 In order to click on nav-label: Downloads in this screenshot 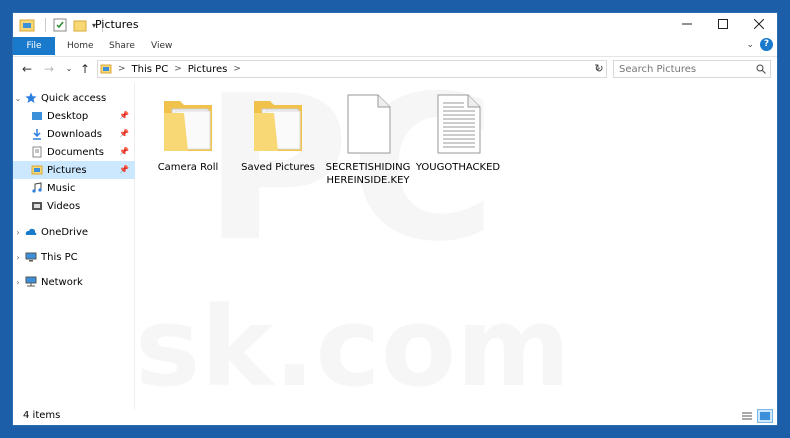, I will do `click(74, 134)`.